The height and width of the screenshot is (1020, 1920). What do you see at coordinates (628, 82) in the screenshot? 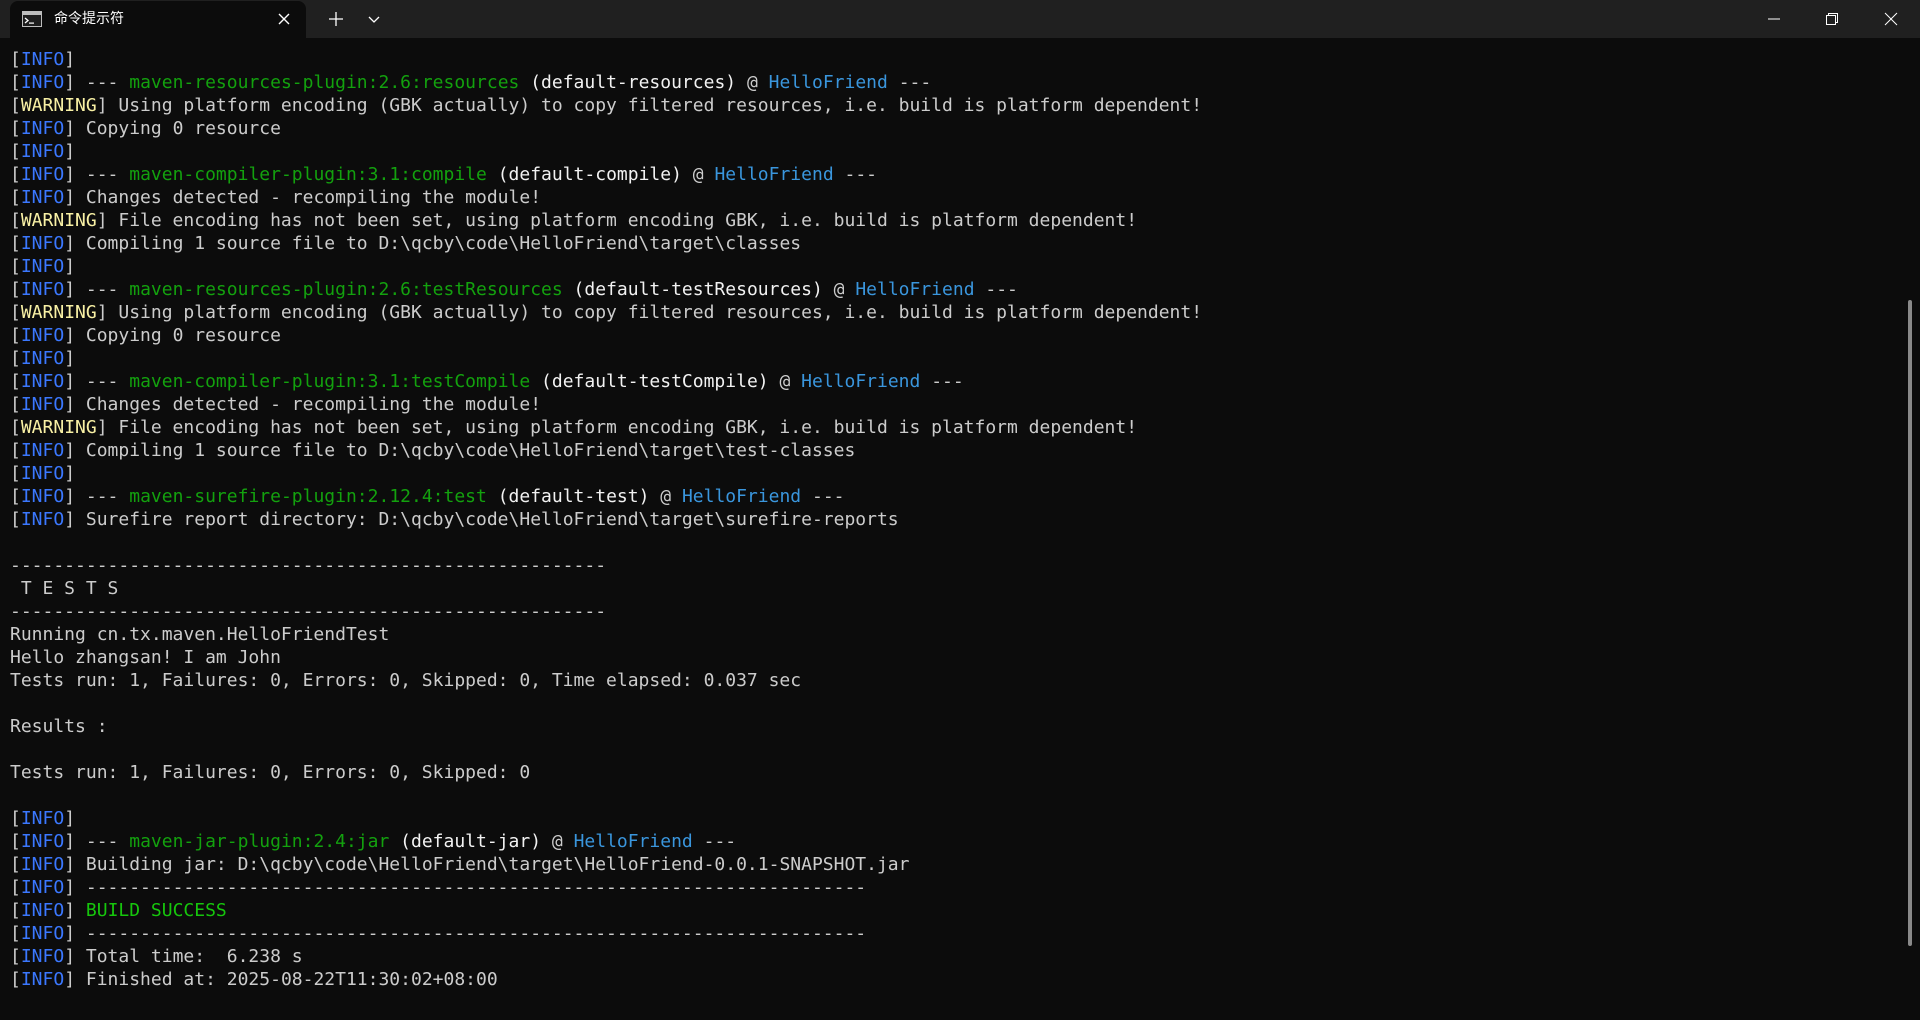
I see `console-text-segment: (default-resources)` at bounding box center [628, 82].